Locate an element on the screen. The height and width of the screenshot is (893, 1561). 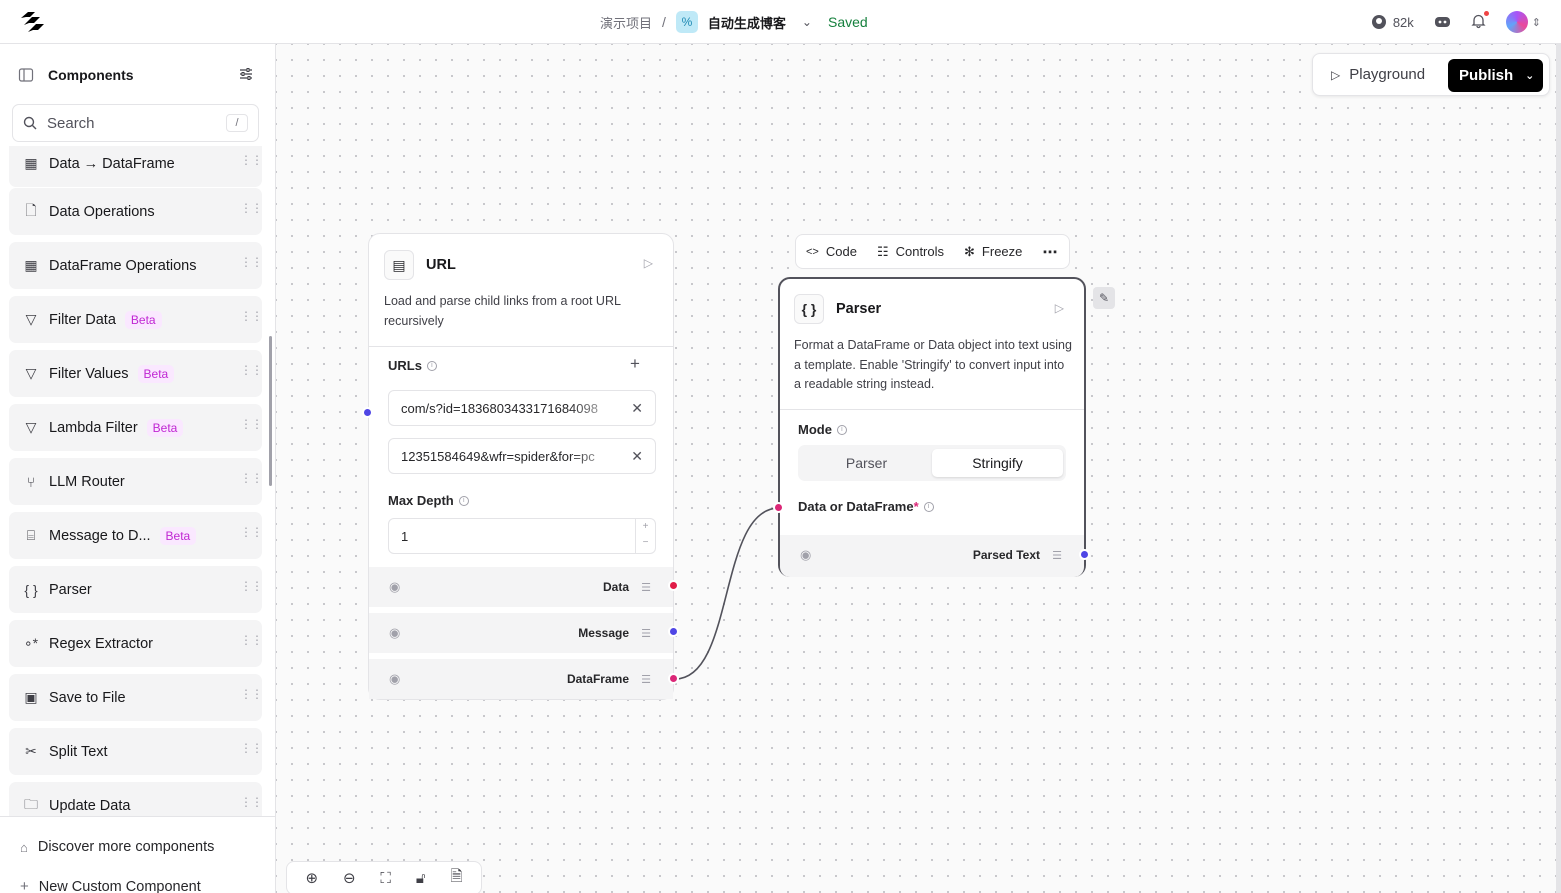
url-value: 12351584649&wfr=spider&for=pc is located at coordinates (498, 456).